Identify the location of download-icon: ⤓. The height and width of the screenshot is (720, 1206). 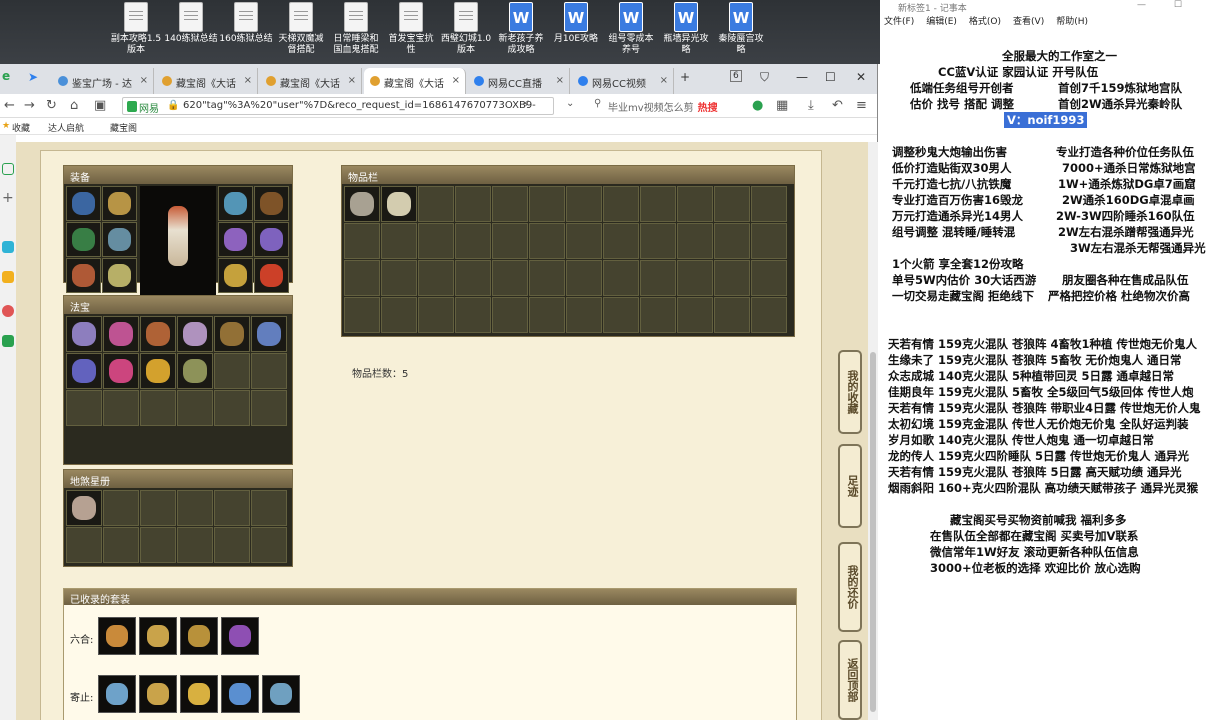
(811, 105).